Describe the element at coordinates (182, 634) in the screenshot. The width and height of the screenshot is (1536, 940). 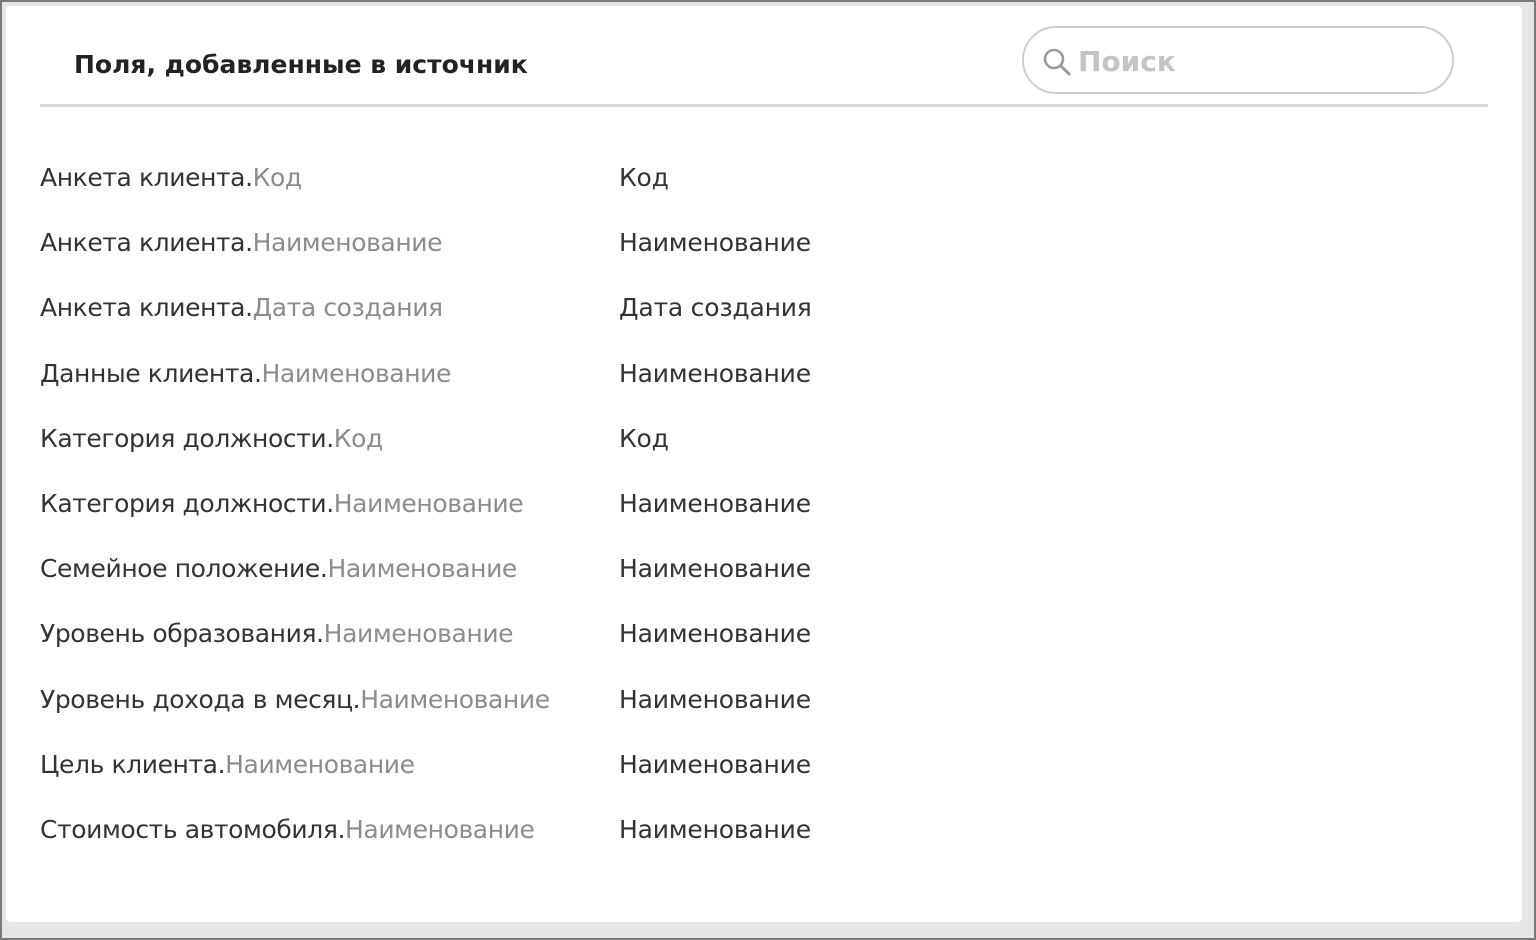
I see `entity-name: Уровень образования.` at that location.